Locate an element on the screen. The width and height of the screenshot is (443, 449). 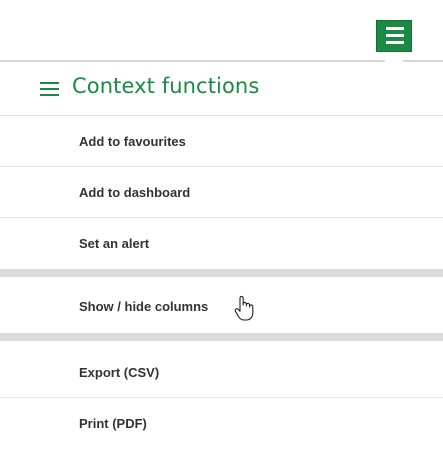
panel-header: Context functions is located at coordinates (221, 89).